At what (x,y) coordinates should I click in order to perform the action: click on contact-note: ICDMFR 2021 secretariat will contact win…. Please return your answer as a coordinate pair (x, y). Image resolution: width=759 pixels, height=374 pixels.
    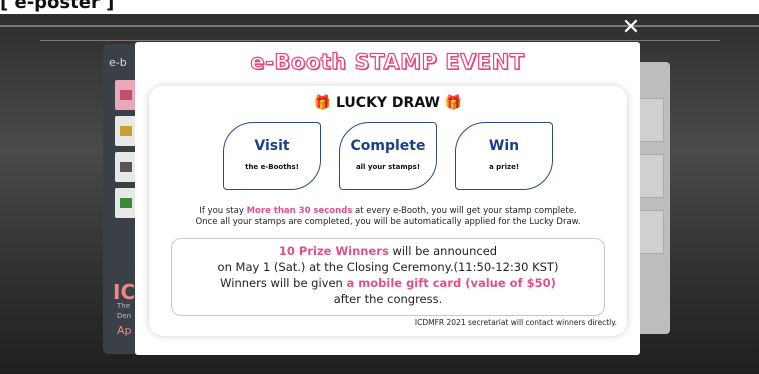
    Looking at the image, I should click on (515, 322).